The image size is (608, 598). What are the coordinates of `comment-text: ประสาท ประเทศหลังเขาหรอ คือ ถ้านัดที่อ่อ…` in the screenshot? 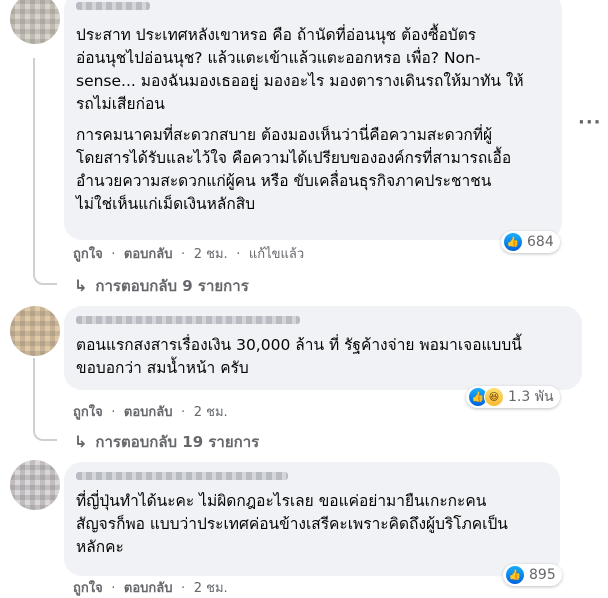 It's located at (300, 69).